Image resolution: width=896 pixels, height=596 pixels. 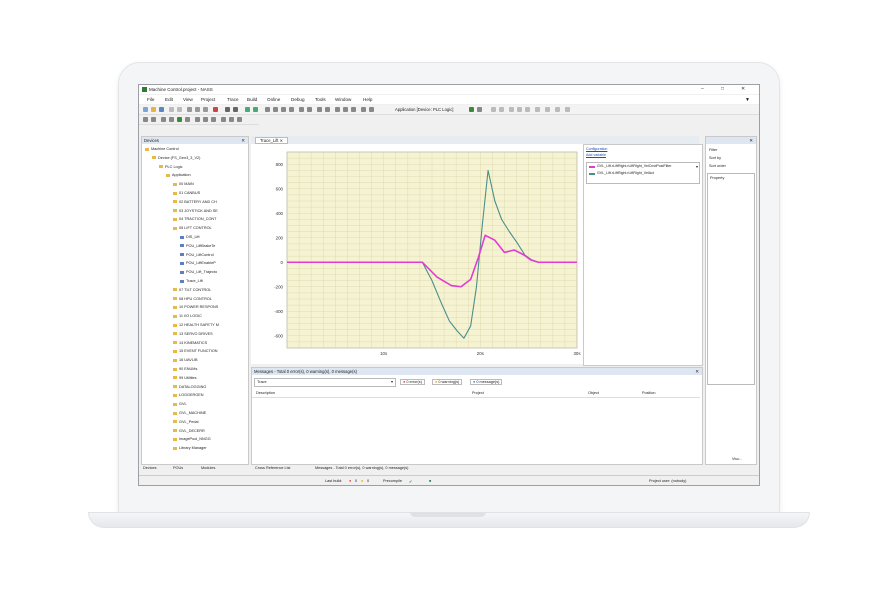 I want to click on trace-chart: 800 600 400 200 0 -200 -400 -600 10s 20s 30s, so click(x=417, y=254).